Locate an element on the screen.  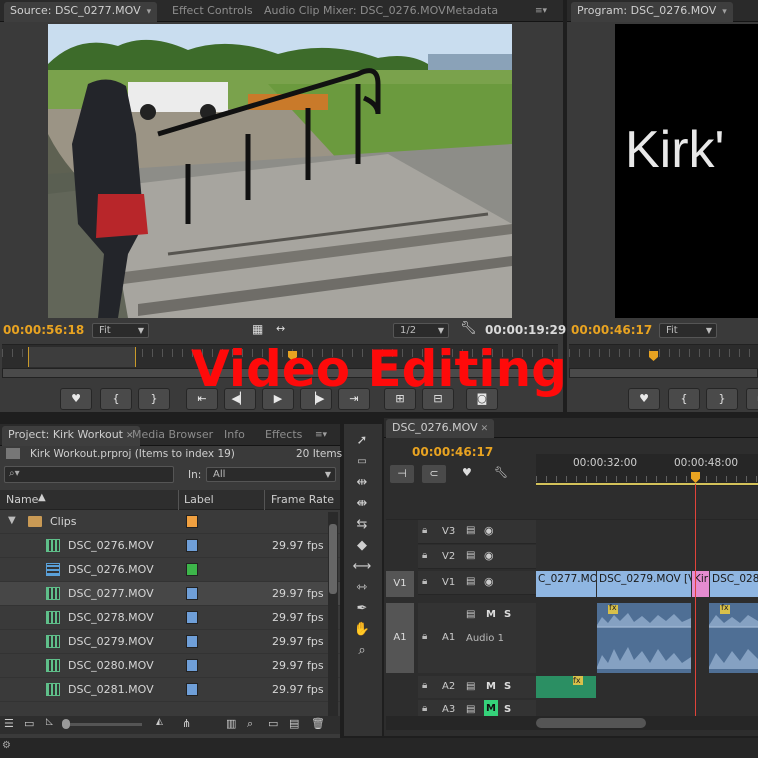
hand-tool-icon: ✋ is located at coordinates (362, 630).